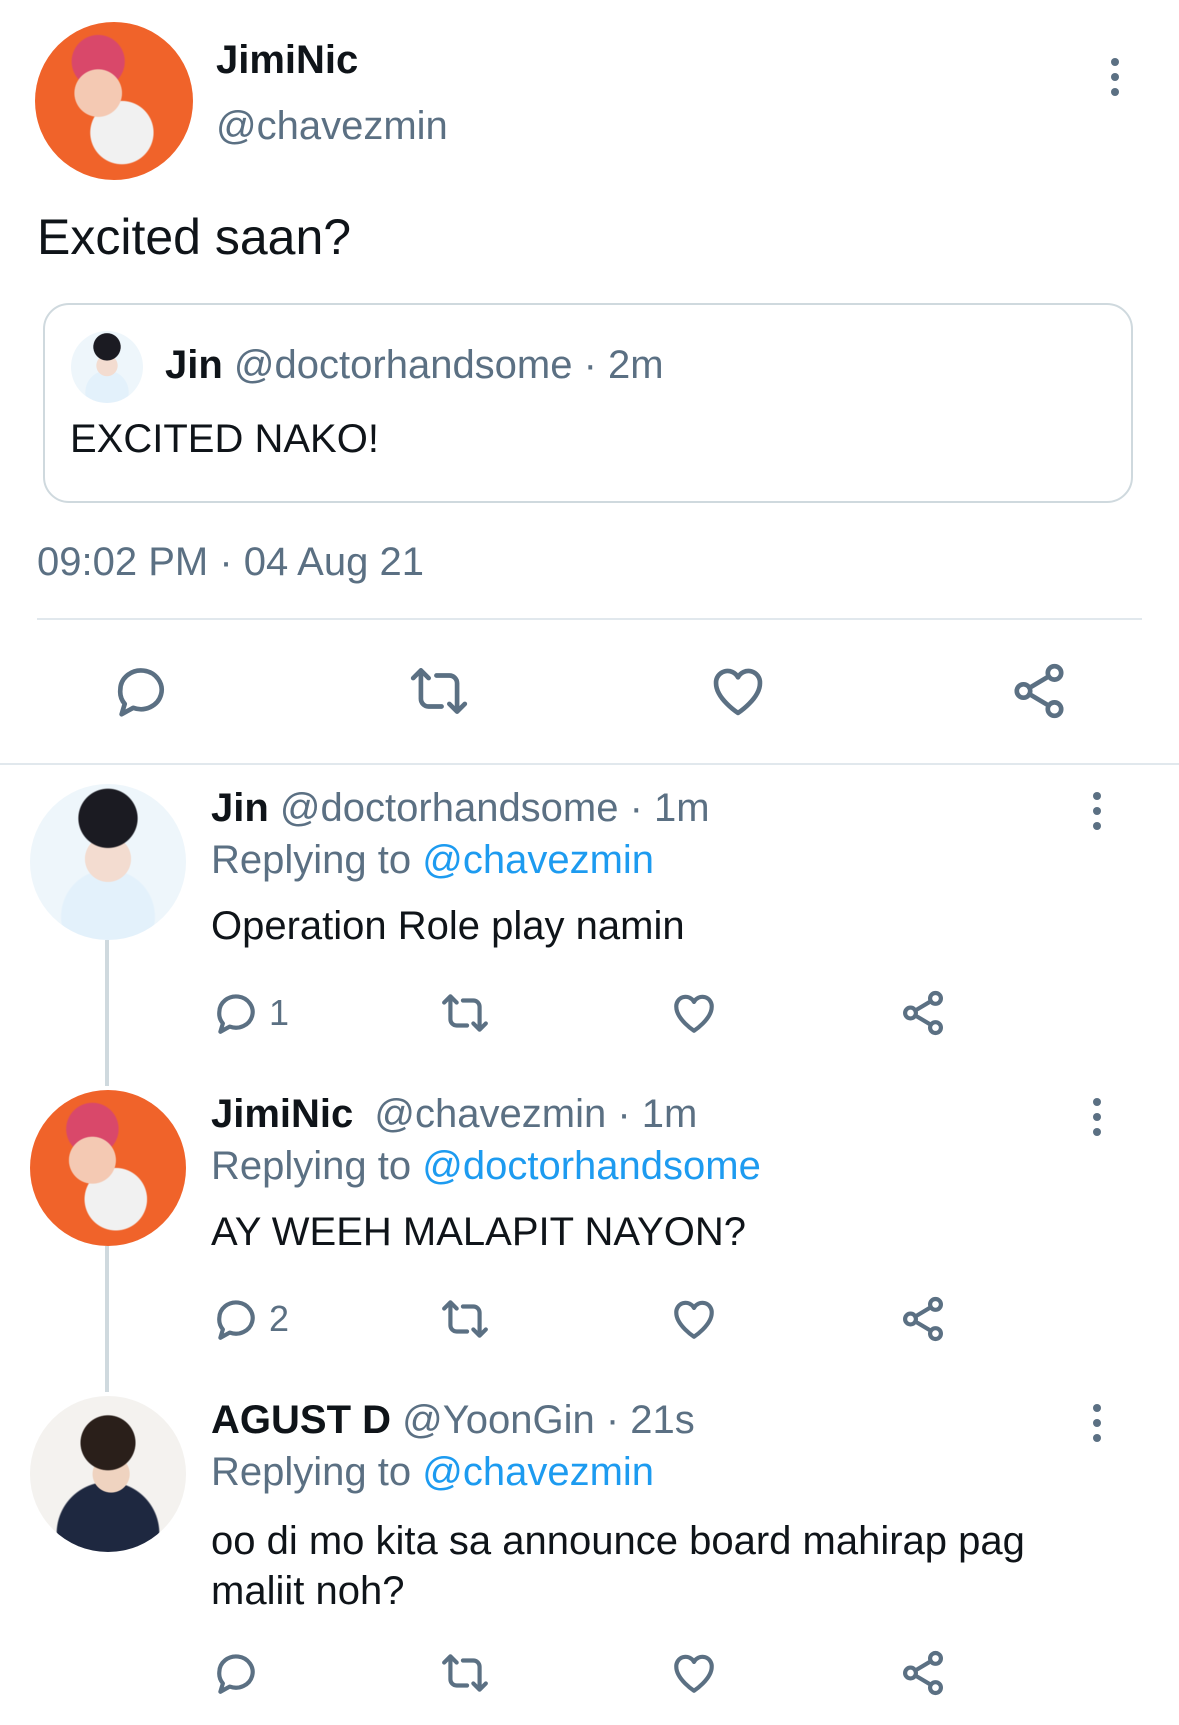 The image size is (1179, 1725). Describe the element at coordinates (301, 1420) in the screenshot. I see `reply-display-name: AGUST D` at that location.